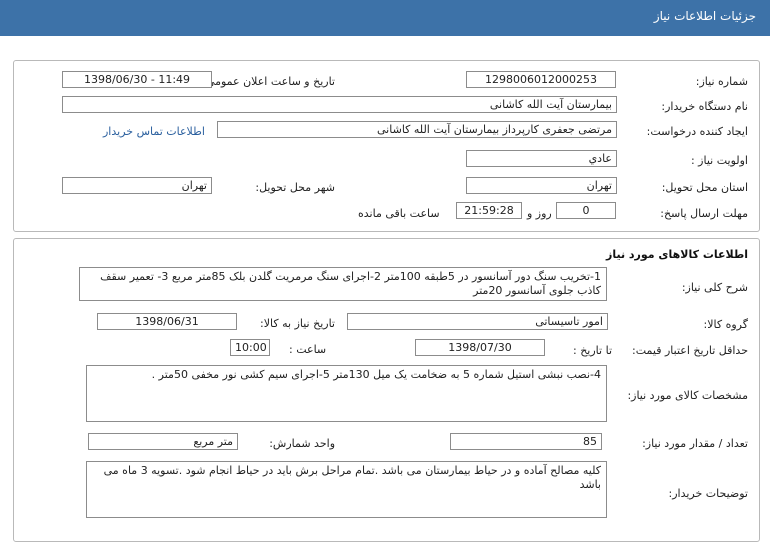 This screenshot has height=545, width=770. Describe the element at coordinates (385, 18) in the screenshot. I see `page-header: جزئیات اطلاعات نیاز` at that location.